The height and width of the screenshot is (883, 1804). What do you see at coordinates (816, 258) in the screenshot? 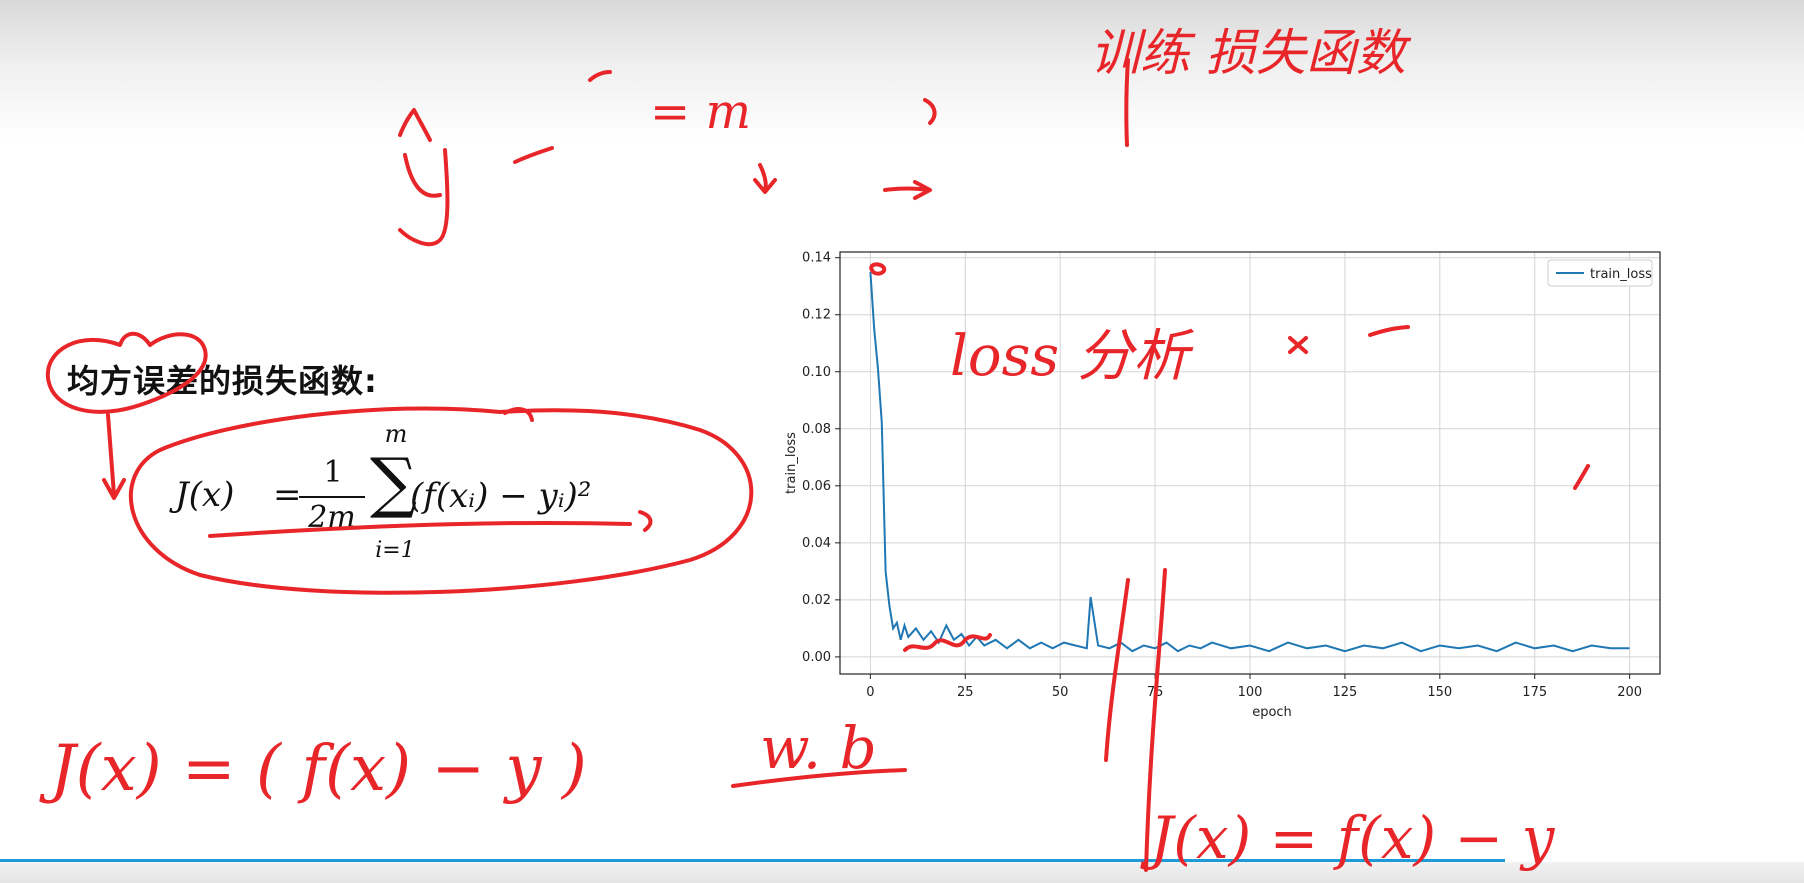
I see `y-tick-label: 0.14` at bounding box center [816, 258].